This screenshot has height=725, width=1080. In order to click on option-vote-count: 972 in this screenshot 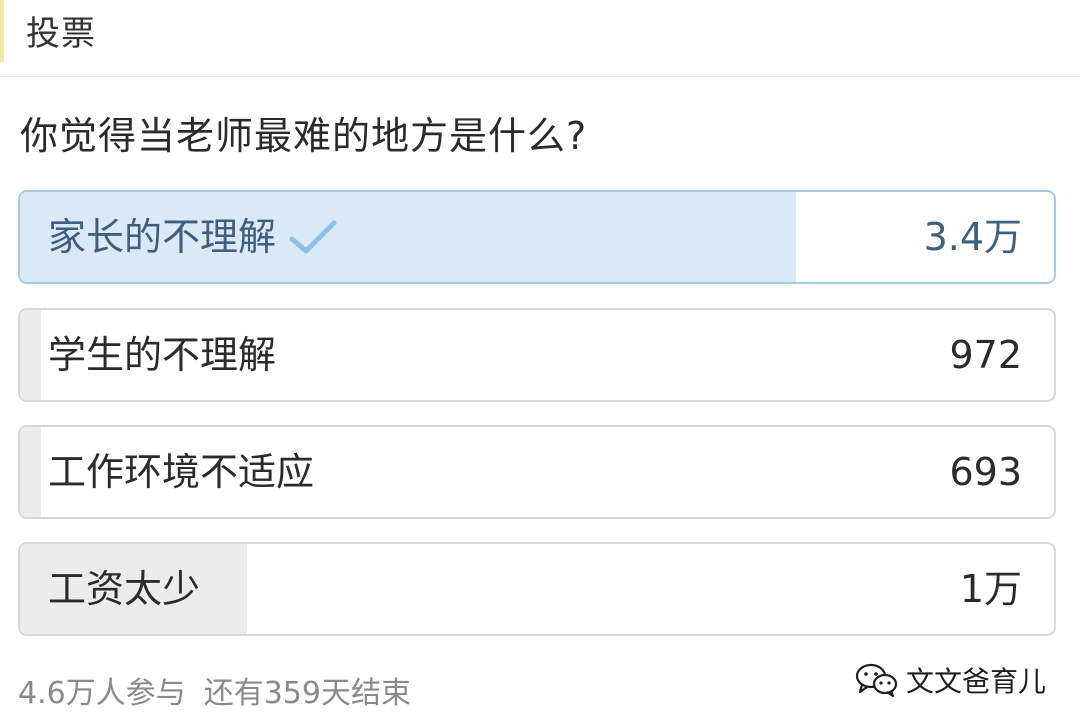, I will do `click(985, 355)`.